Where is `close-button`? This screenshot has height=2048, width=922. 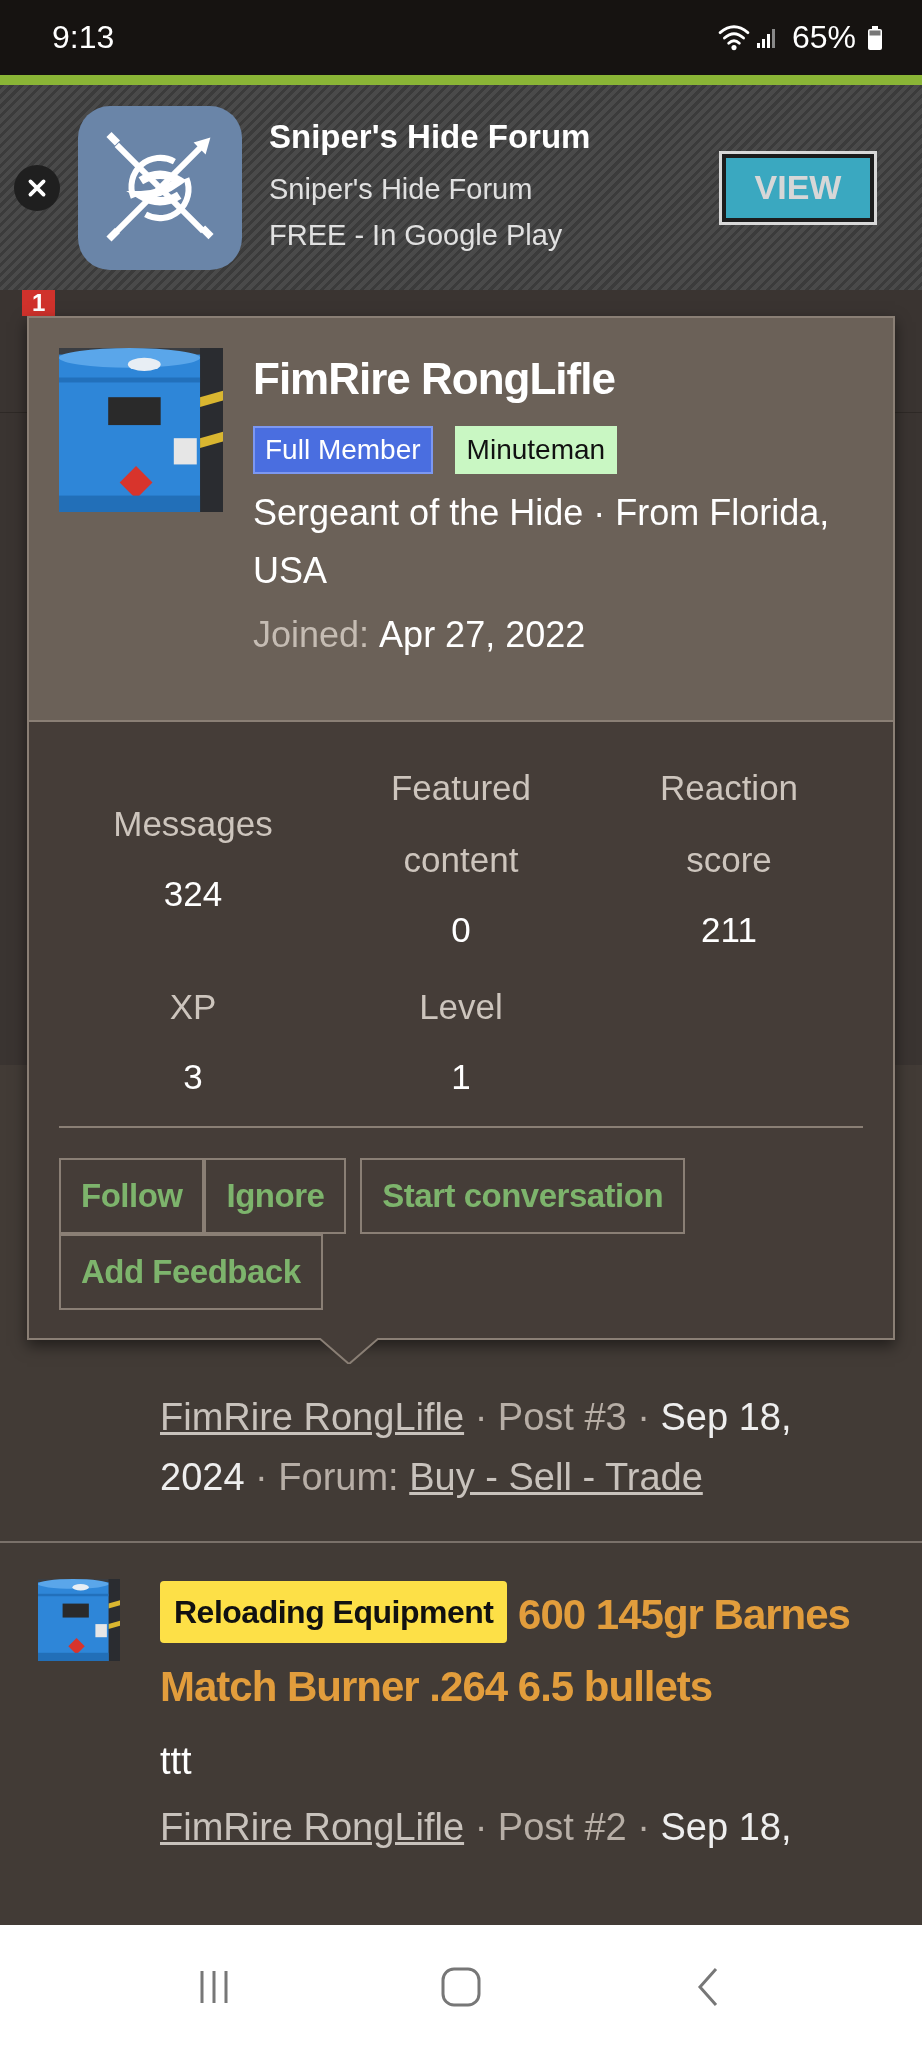
close-button is located at coordinates (37, 187).